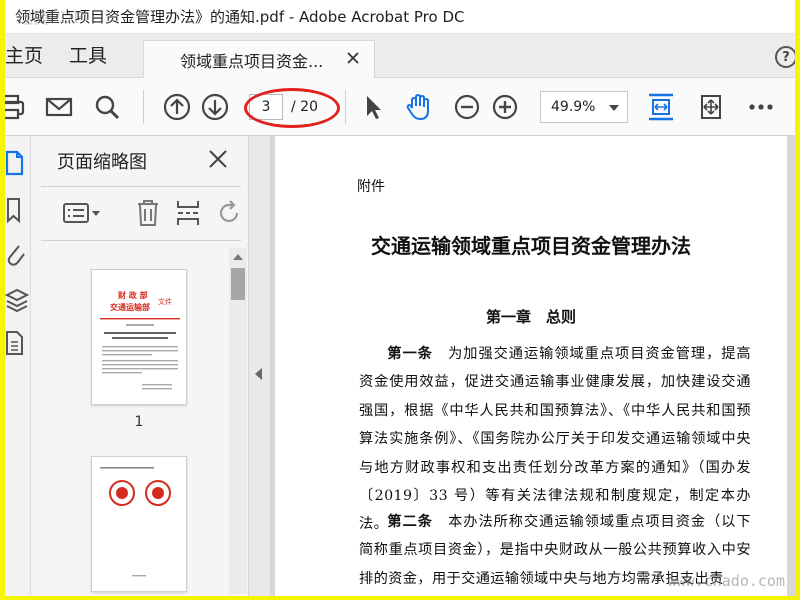  Describe the element at coordinates (59, 107) in the screenshot. I see `email-icon` at that location.